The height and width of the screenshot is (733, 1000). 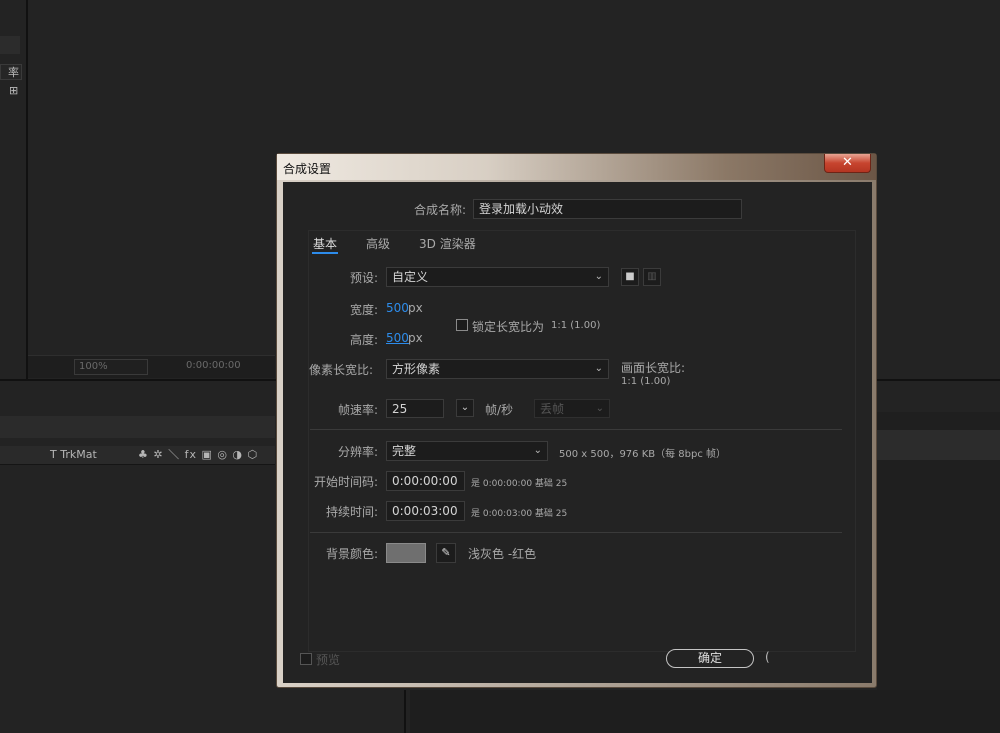 I want to click on lock-aspect-label: 锁定长宽比为, so click(x=508, y=327).